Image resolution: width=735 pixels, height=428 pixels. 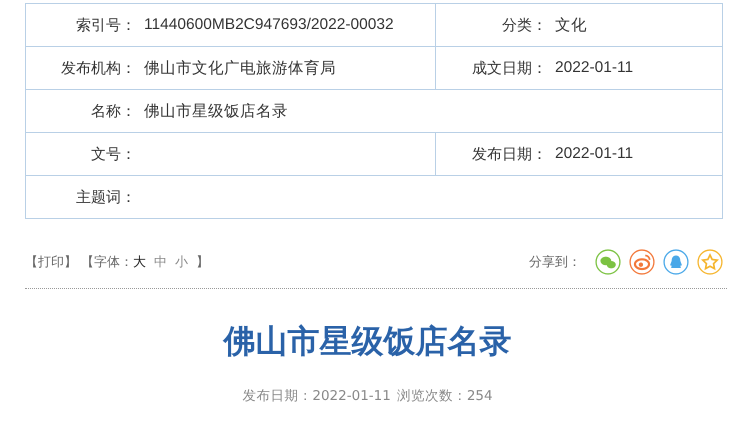 I want to click on share-label: 分享到：, so click(x=555, y=262).